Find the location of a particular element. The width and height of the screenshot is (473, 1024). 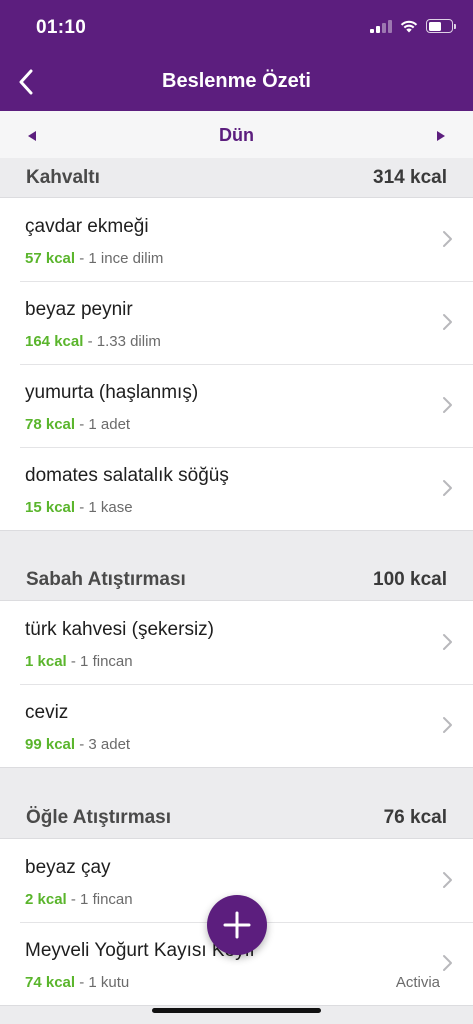

plus-icon is located at coordinates (237, 925).